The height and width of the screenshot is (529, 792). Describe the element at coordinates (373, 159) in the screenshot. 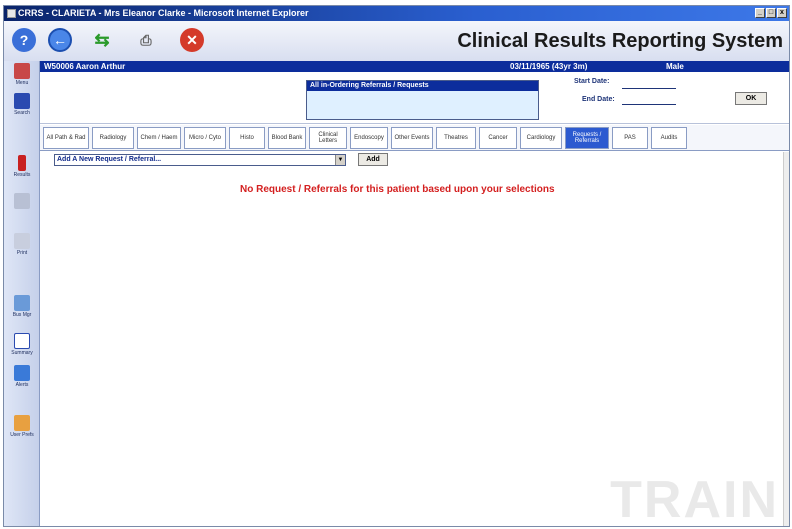

I see `add-button: Add` at that location.